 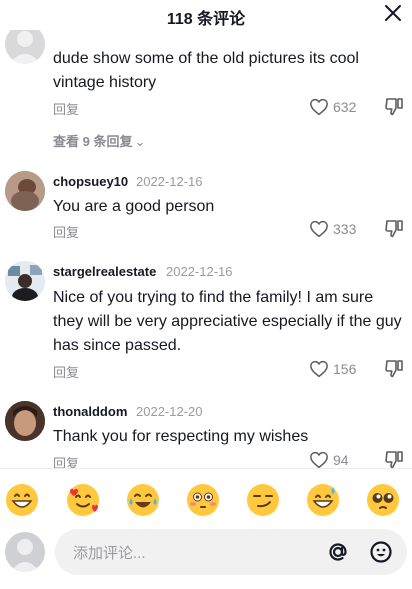 I want to click on like-button: 632, so click(x=339, y=107).